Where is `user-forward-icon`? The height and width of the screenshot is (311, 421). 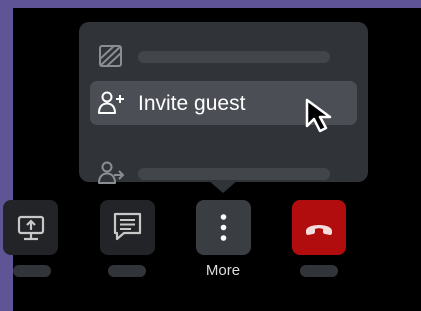 user-forward-icon is located at coordinates (111, 172).